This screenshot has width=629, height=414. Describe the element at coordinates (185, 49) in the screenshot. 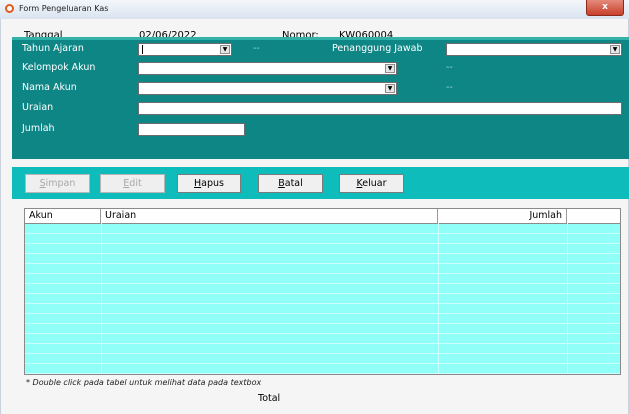

I see `tahun-ajaran-combo: ▼` at that location.